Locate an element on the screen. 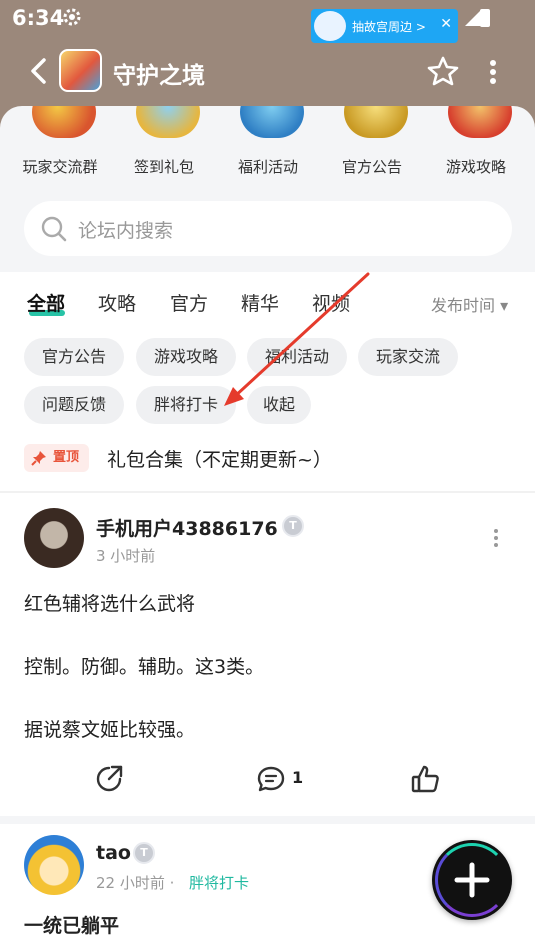 This screenshot has height=951, width=535. pinned-post-title: 礼包合集（不定期更新~） is located at coordinates (219, 458).